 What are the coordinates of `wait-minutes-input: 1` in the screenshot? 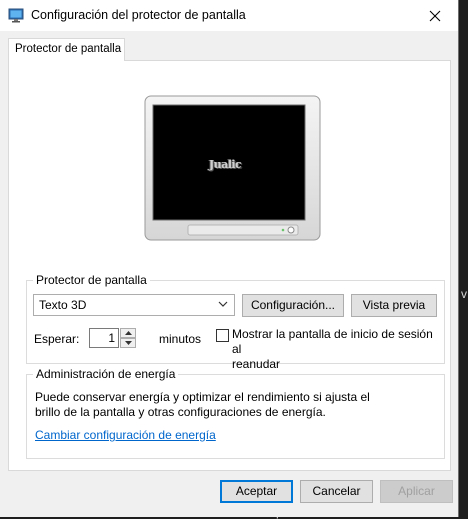 It's located at (104, 338).